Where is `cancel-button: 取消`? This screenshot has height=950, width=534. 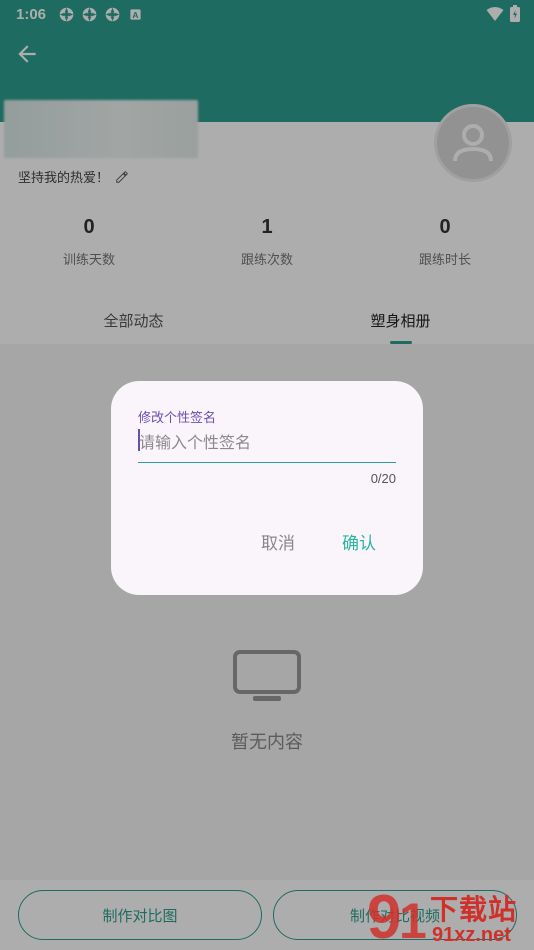 cancel-button: 取消 is located at coordinates (278, 541).